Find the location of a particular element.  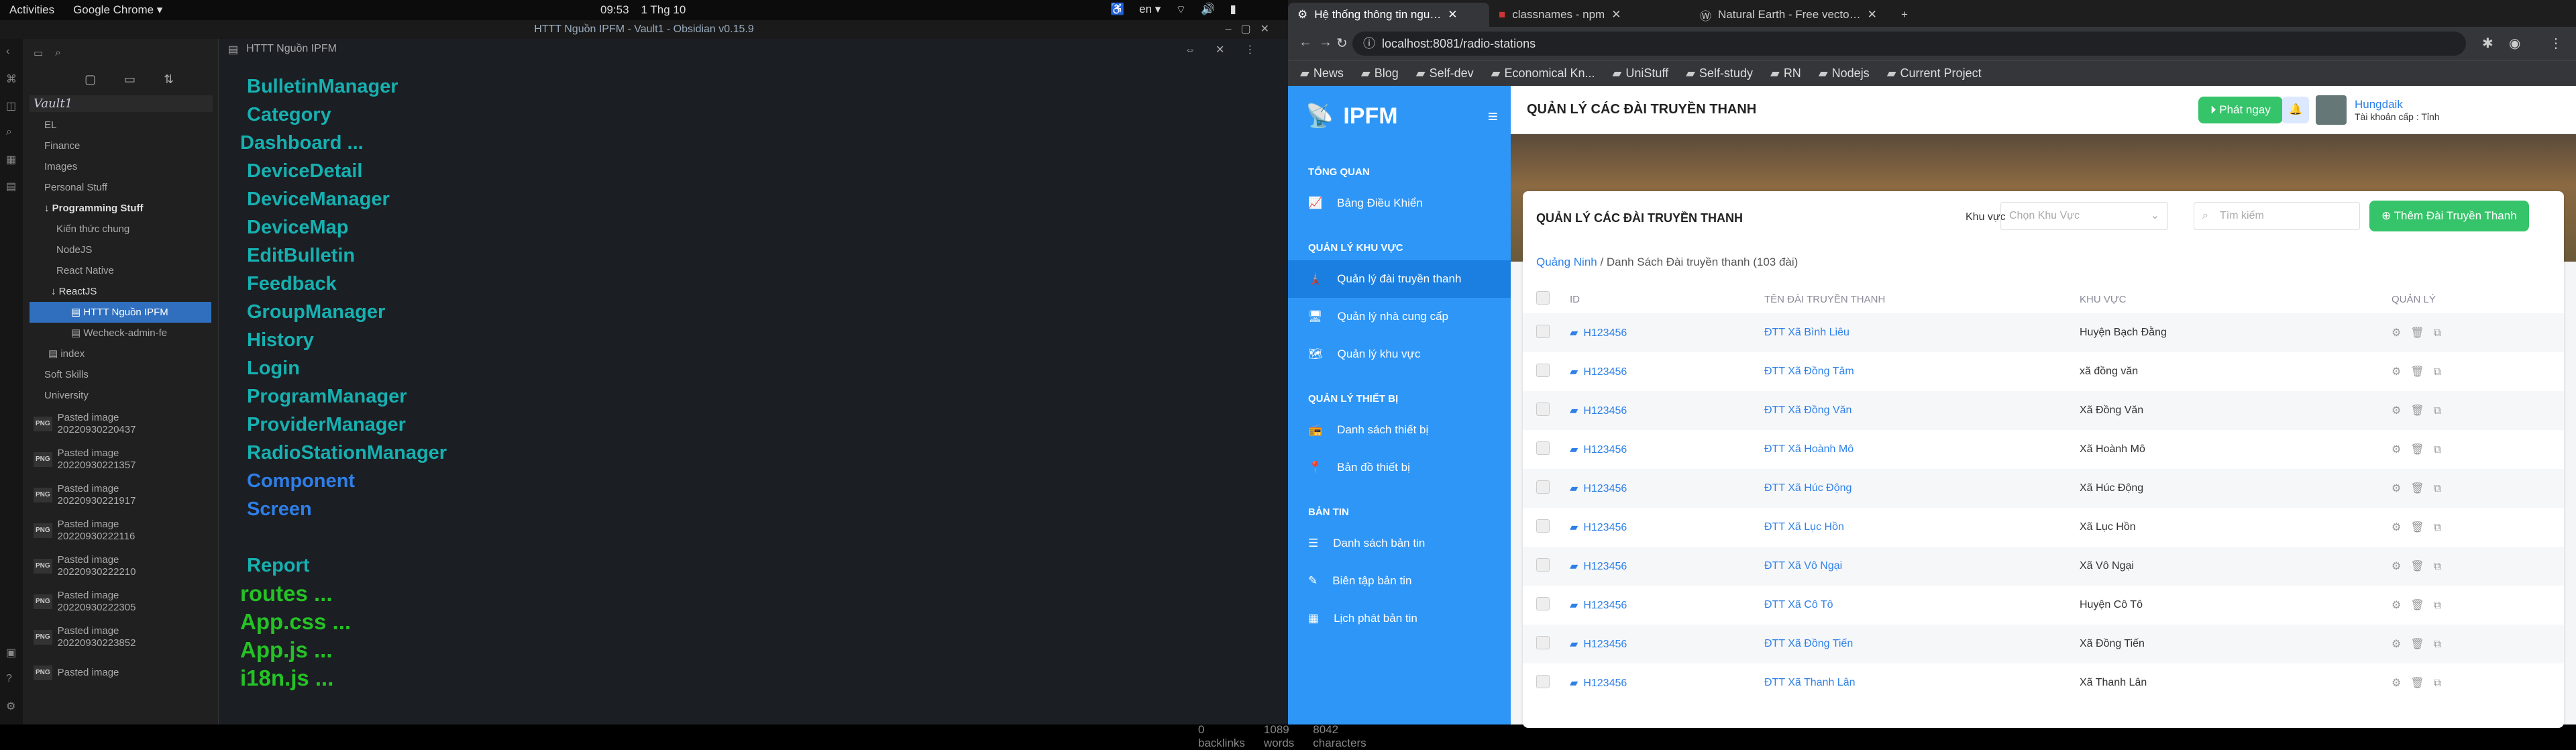

nav-item: 📍 Bản đồ thiết bị is located at coordinates (1399, 467).